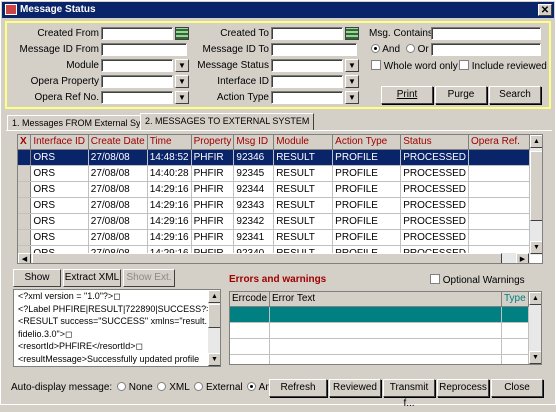  I want to click on whole-word-checkbox, so click(376, 65).